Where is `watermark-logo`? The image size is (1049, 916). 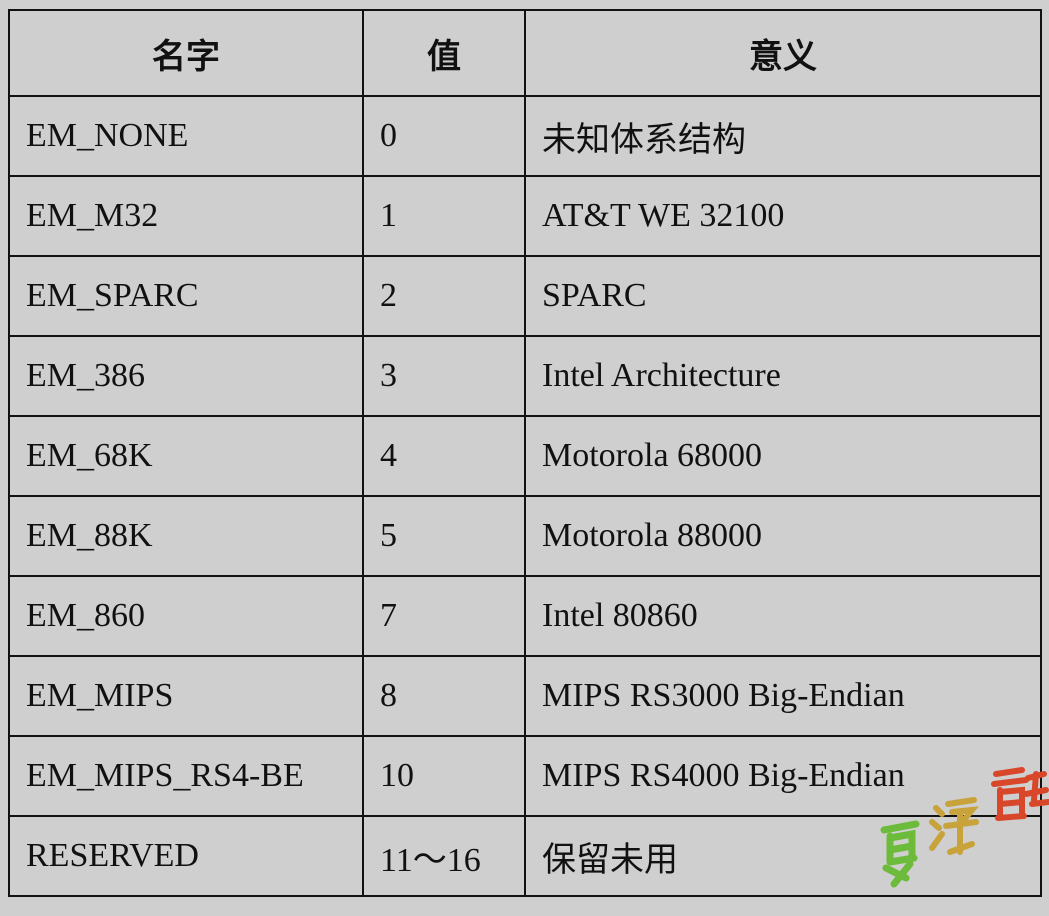 watermark-logo is located at coordinates (964, 827).